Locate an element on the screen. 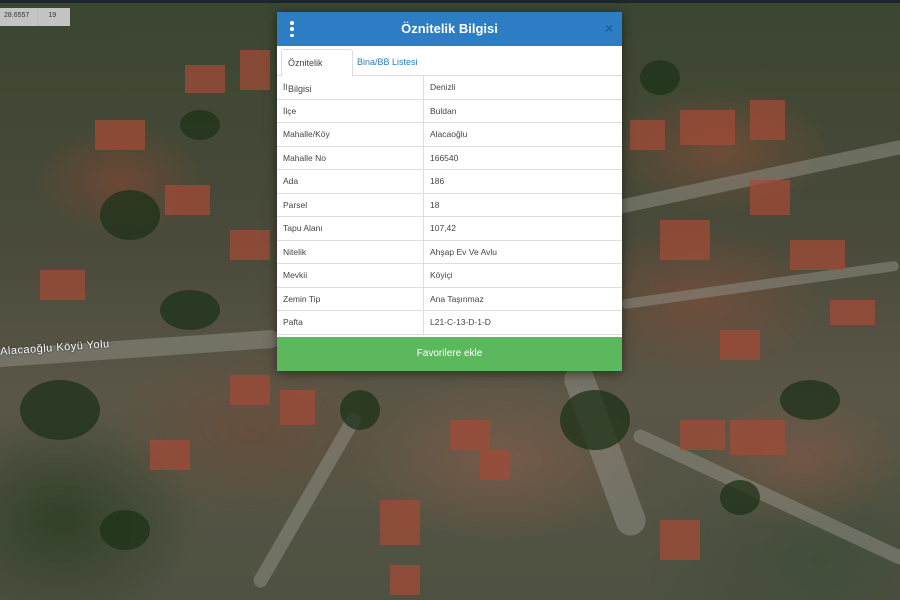  table-row: Tapu Alanı 107,42 is located at coordinates (449, 228).